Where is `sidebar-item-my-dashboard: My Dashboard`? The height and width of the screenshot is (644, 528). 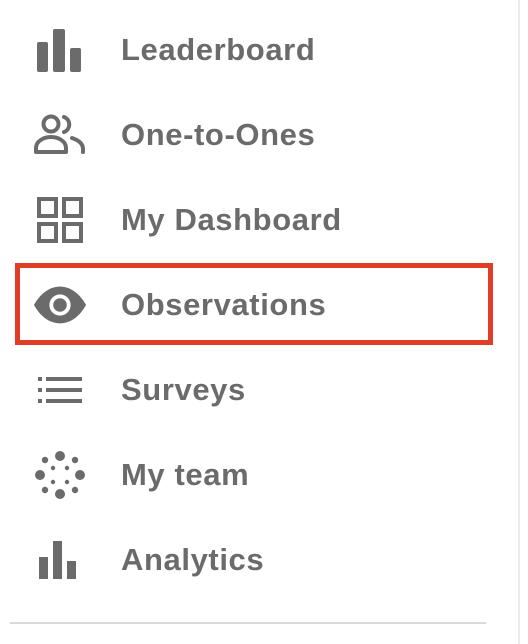
sidebar-item-my-dashboard: My Dashboard is located at coordinates (259, 220).